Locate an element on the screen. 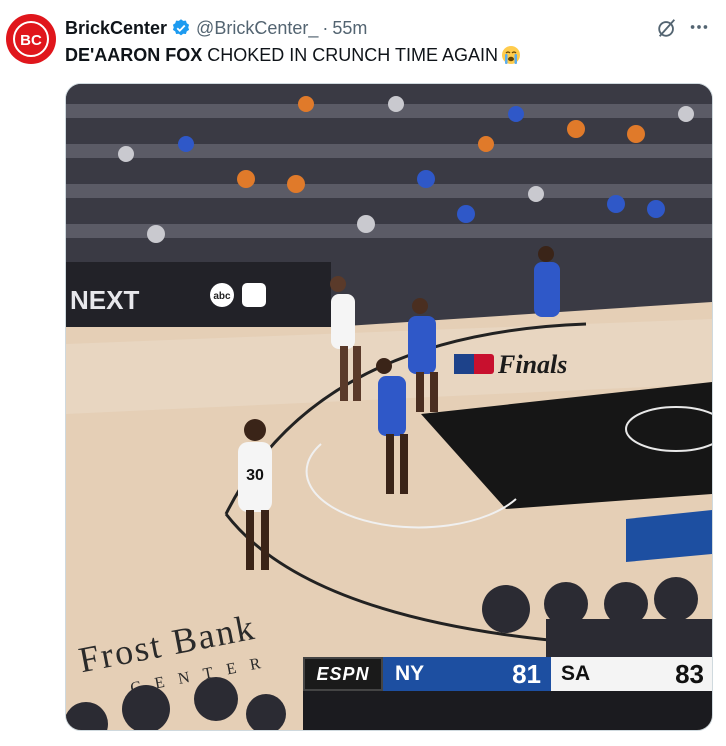 Image resolution: width=726 pixels, height=746 pixels. handle: @BrickCenter_ is located at coordinates (257, 28).